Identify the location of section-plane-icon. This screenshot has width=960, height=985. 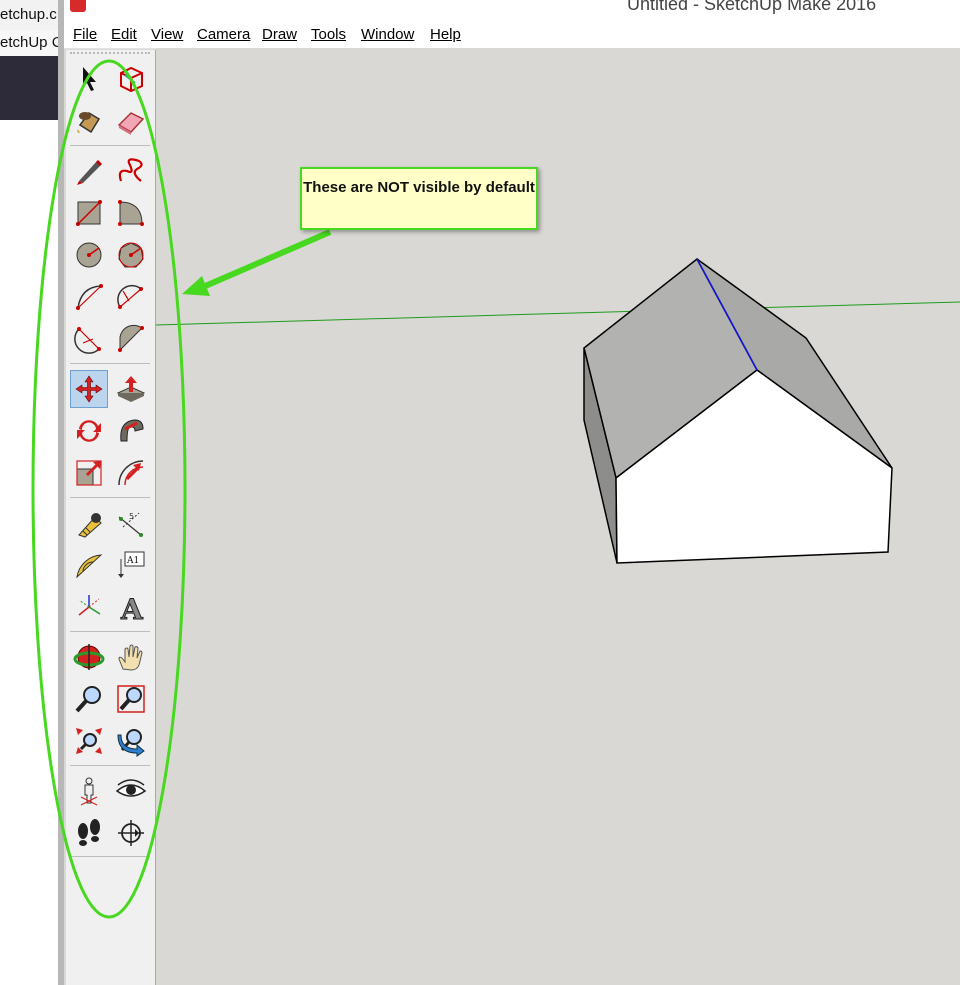
(131, 833).